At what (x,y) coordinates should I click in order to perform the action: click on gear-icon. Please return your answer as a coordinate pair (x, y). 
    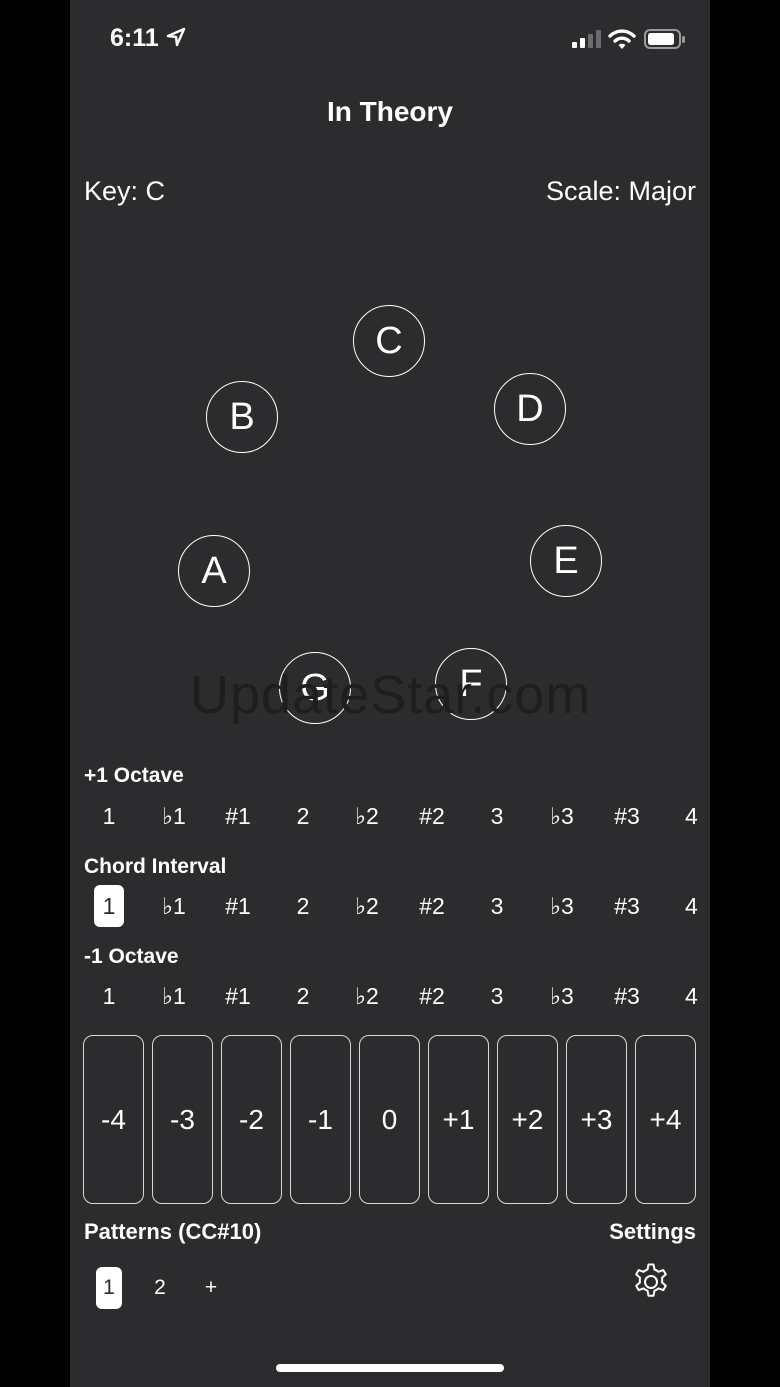
    Looking at the image, I should click on (651, 1282).